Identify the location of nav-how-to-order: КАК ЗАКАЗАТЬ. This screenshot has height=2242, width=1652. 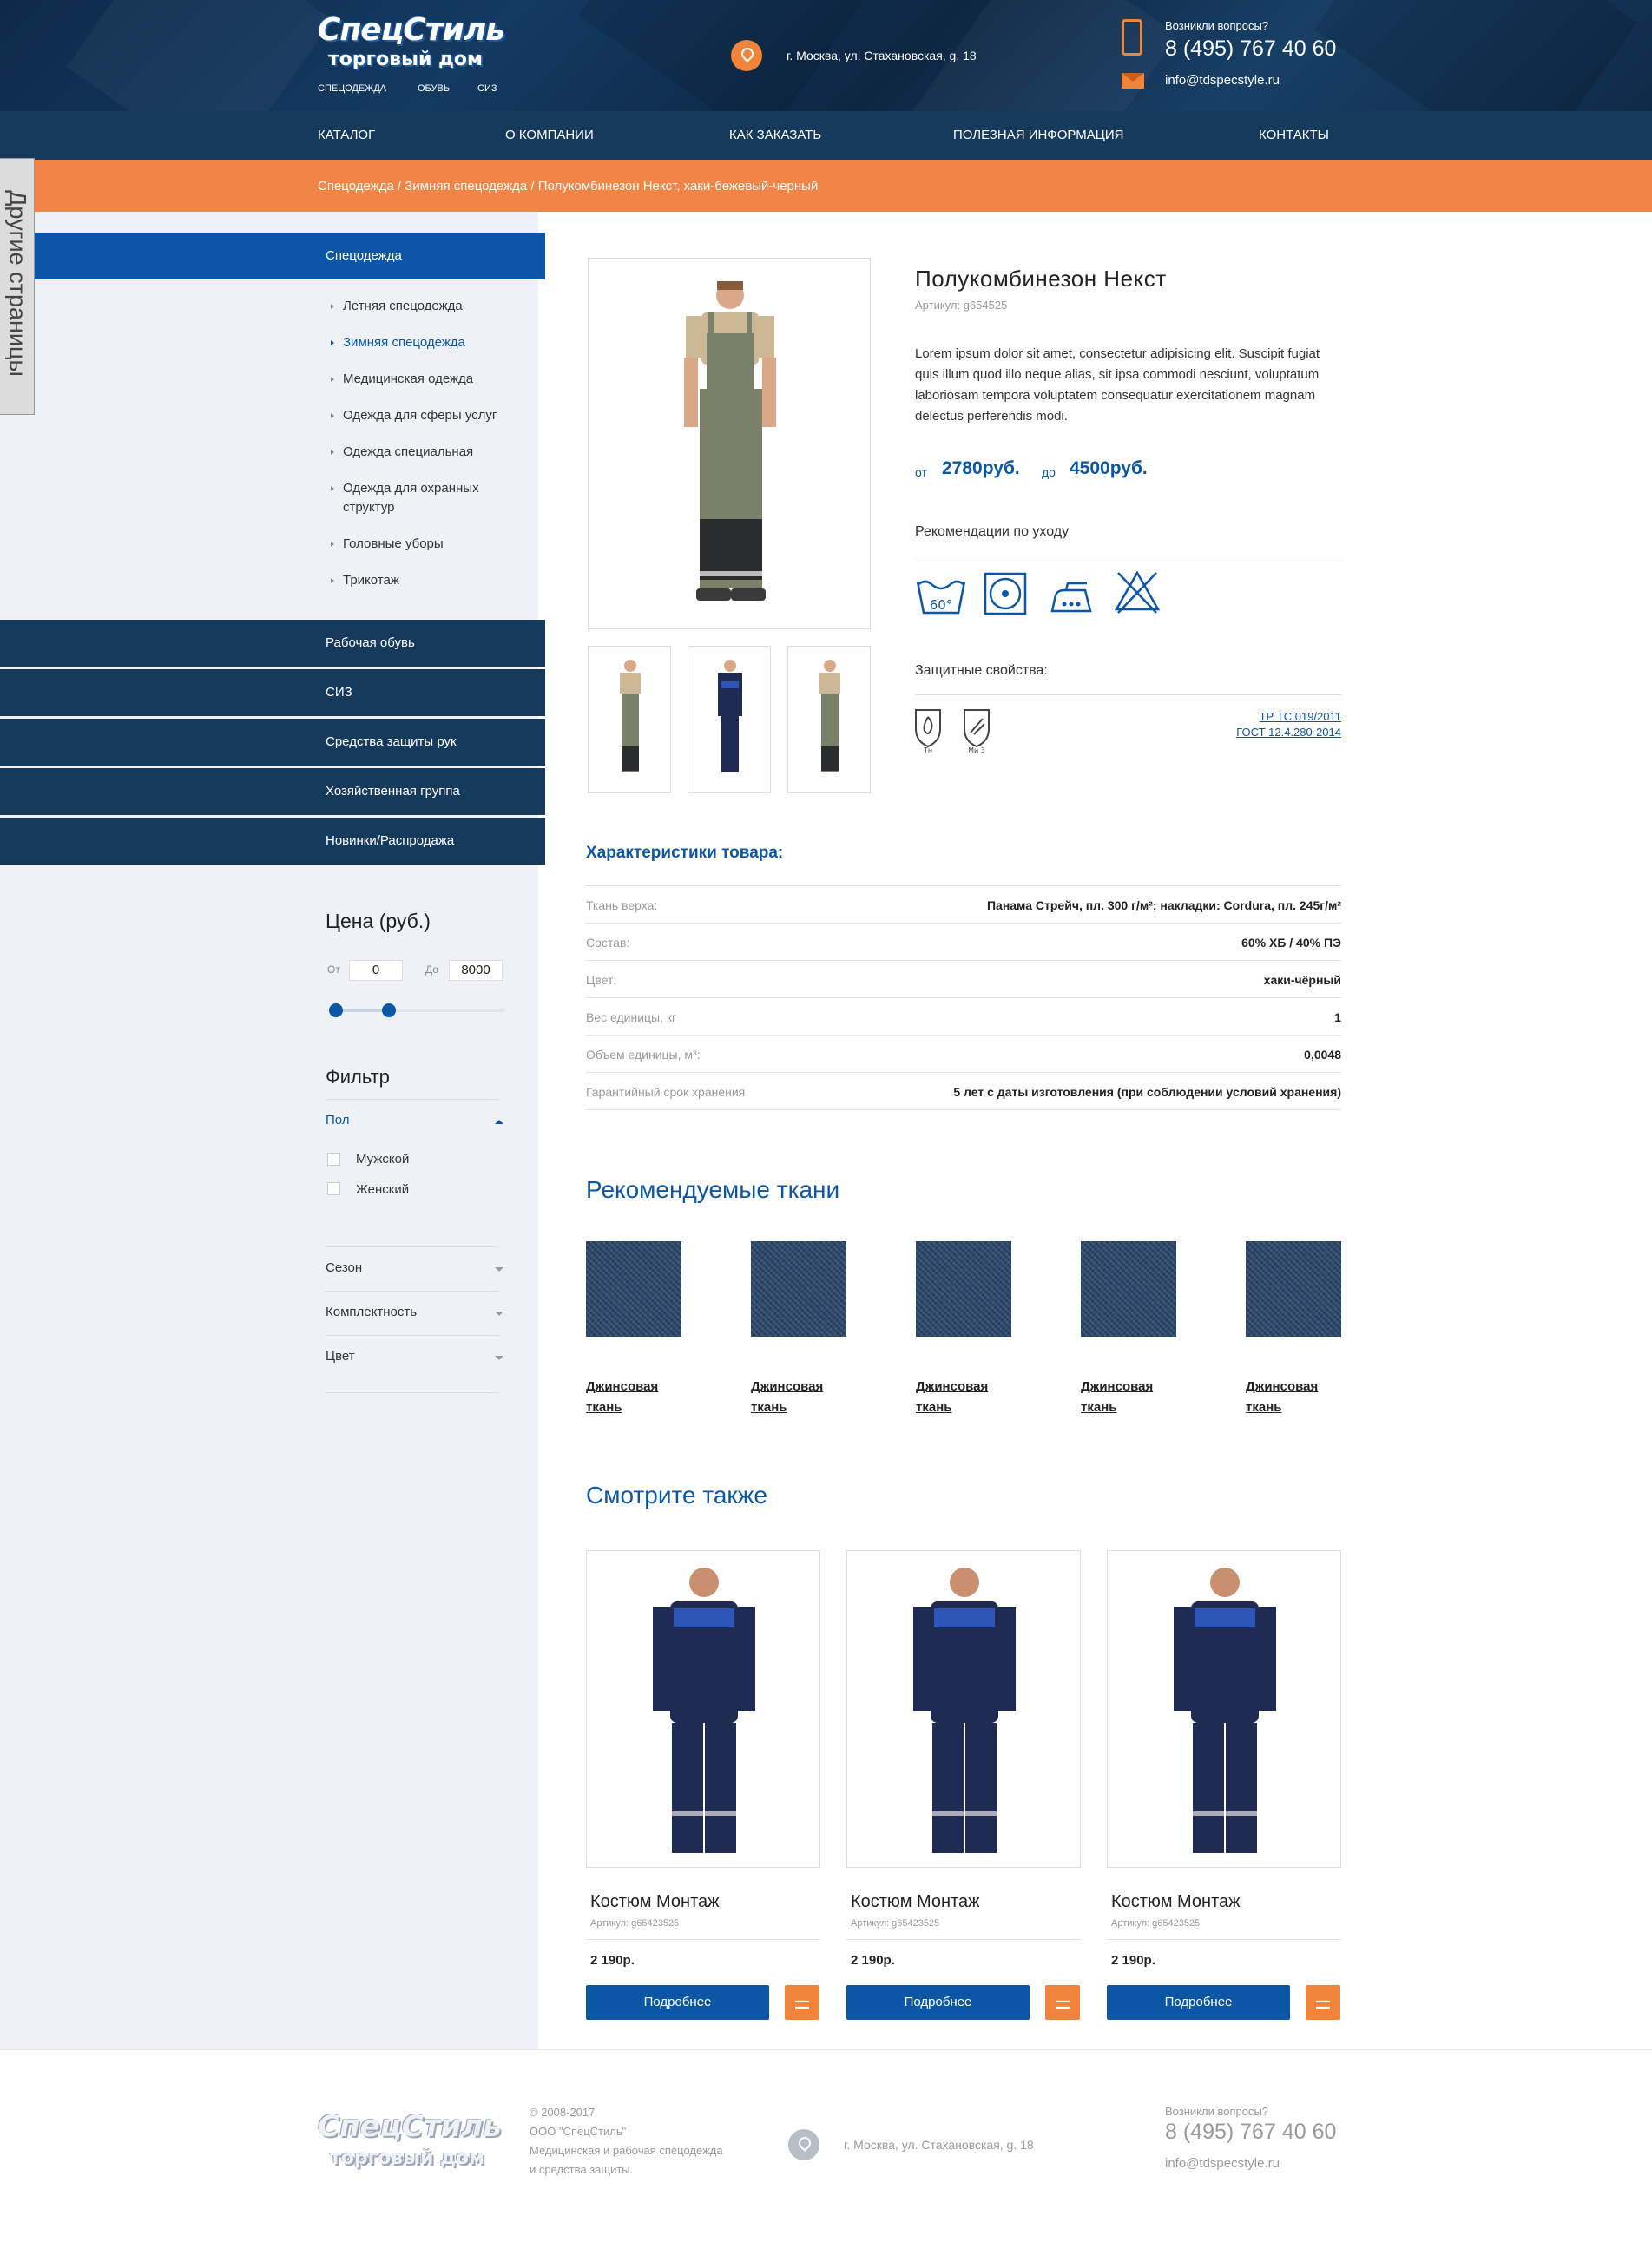
(775, 135).